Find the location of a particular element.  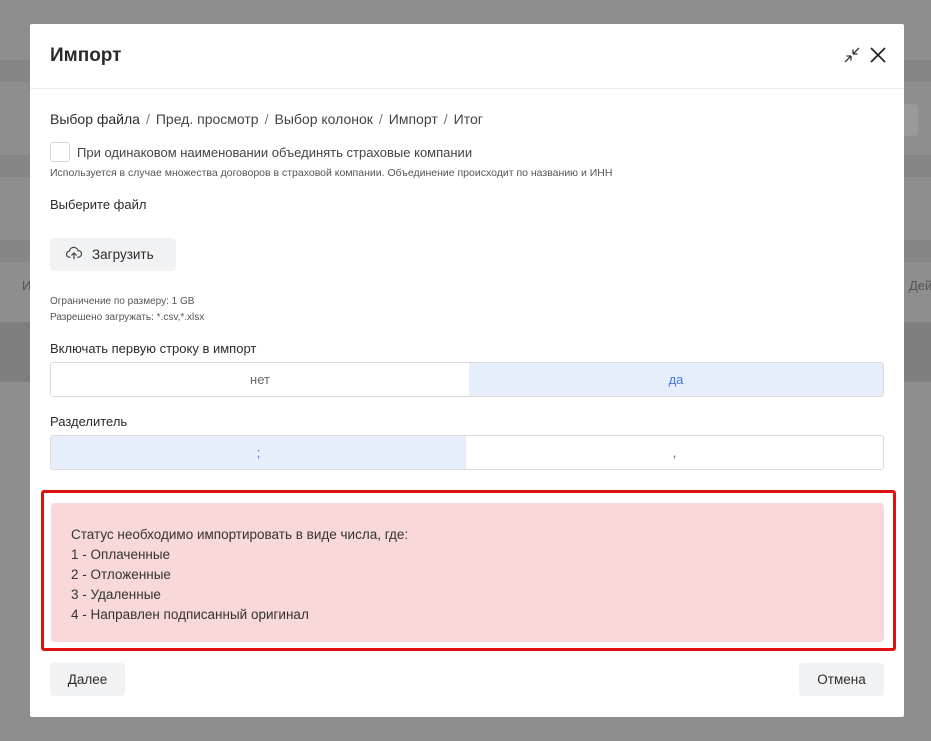

modal-header: Импорт is located at coordinates (467, 56).